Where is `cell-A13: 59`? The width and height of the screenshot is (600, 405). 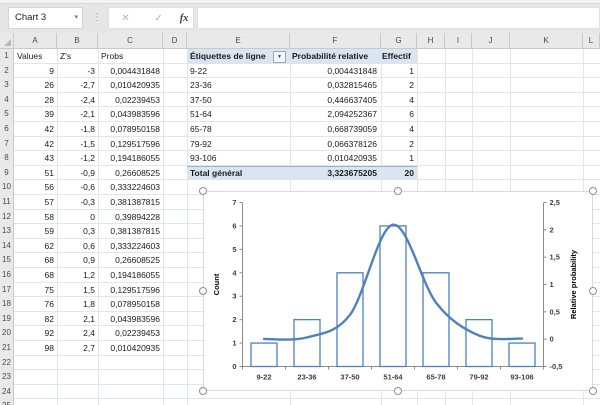
cell-A13: 59 is located at coordinates (34, 231).